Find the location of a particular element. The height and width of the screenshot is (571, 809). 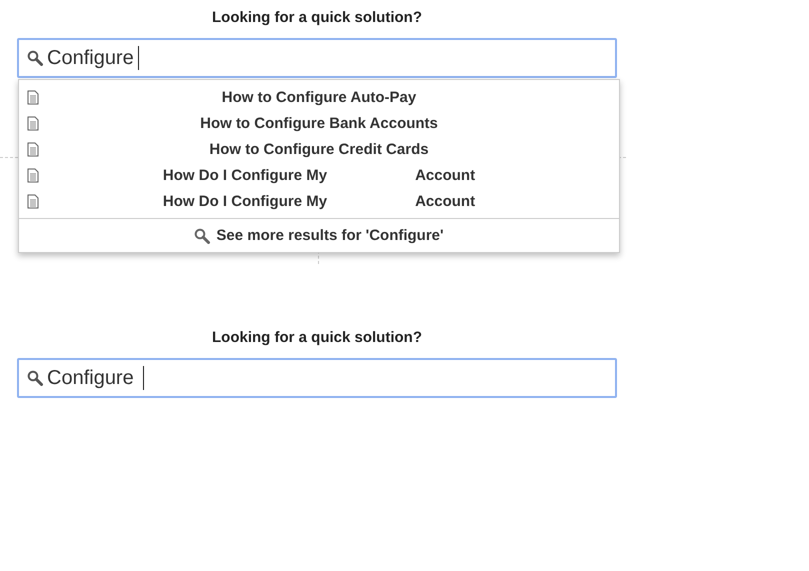

suggestion-item: How to Configure Bank Accounts is located at coordinates (319, 123).